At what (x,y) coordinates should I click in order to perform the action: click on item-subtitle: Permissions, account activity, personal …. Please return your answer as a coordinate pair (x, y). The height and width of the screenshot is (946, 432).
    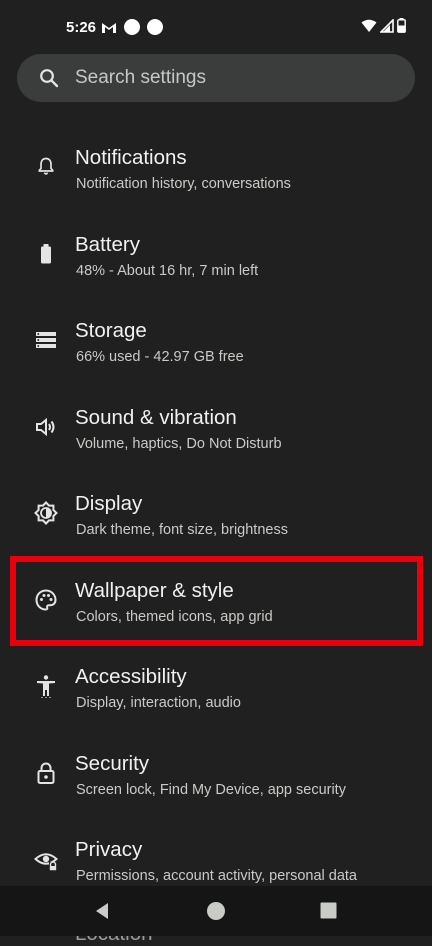
    Looking at the image, I should click on (217, 876).